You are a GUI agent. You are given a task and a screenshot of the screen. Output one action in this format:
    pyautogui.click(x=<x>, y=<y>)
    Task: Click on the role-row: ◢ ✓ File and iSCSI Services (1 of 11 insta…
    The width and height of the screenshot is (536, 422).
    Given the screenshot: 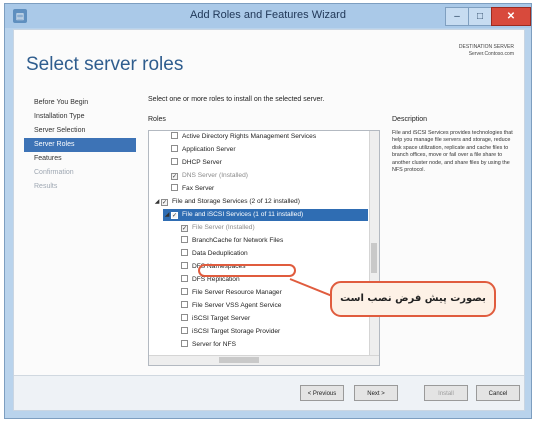 What is the action you would take?
    pyautogui.click(x=265, y=215)
    